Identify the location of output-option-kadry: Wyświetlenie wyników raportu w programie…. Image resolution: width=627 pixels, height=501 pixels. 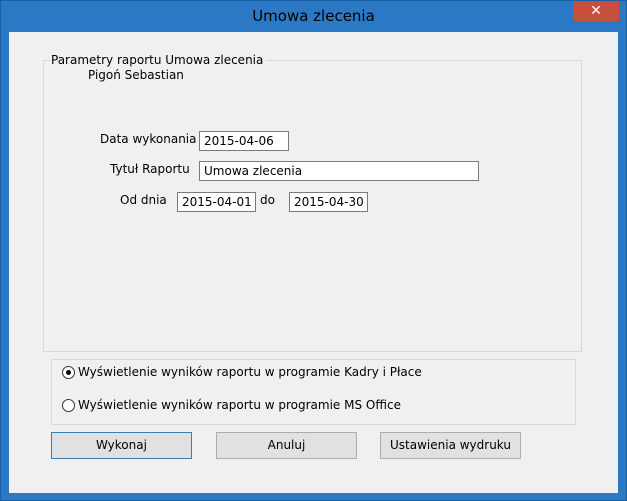
(242, 372).